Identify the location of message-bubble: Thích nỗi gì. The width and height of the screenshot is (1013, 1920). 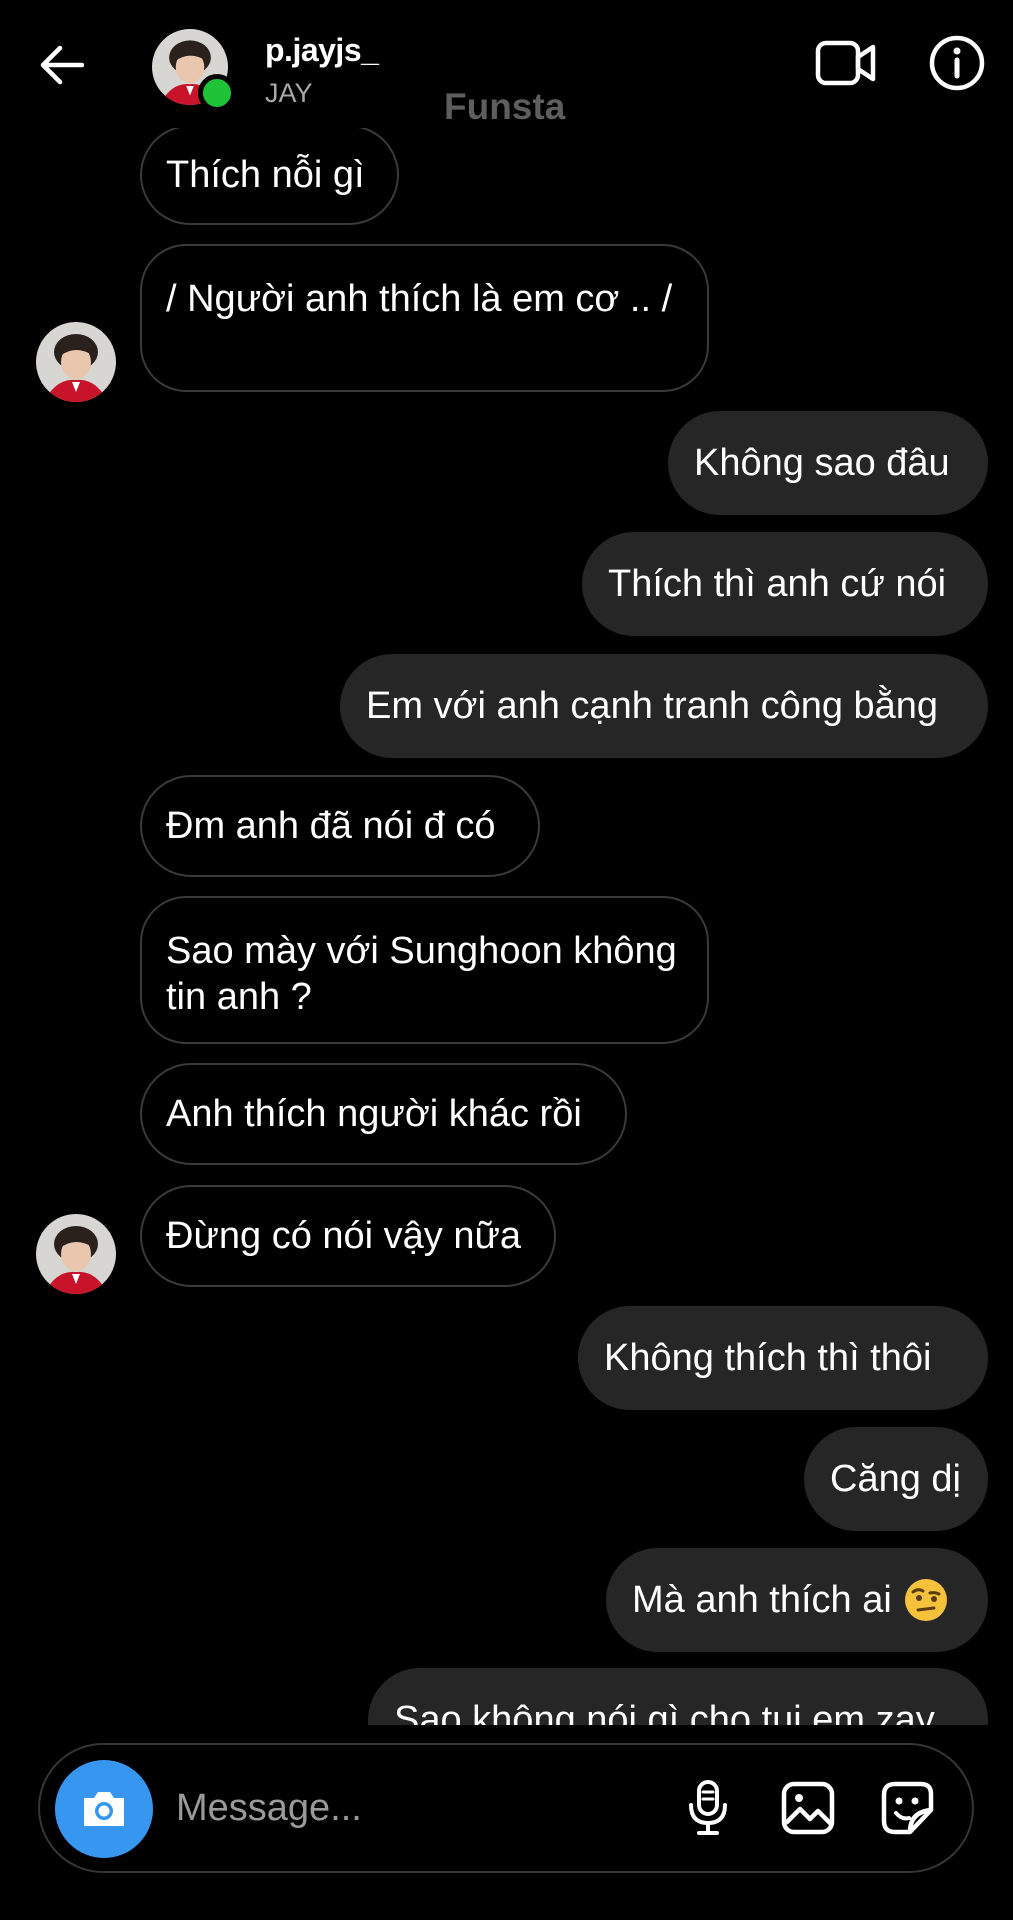
(269, 175).